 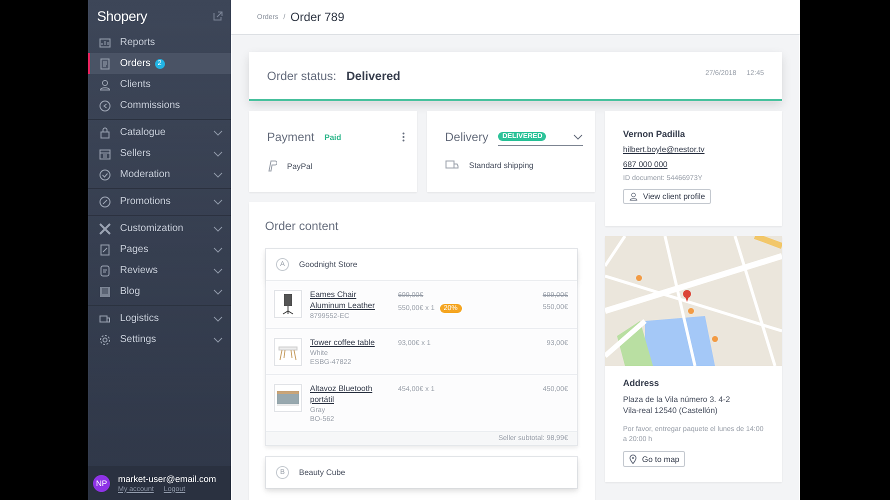 I want to click on product-link: Altavoz Bluetooth portátil, so click(x=350, y=394).